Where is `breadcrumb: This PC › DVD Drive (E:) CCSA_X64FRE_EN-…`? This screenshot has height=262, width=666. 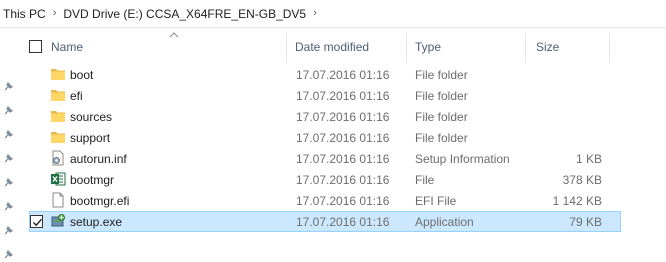 breadcrumb: This PC › DVD Drive (E:) CCSA_X64FRE_EN-… is located at coordinates (333, 14).